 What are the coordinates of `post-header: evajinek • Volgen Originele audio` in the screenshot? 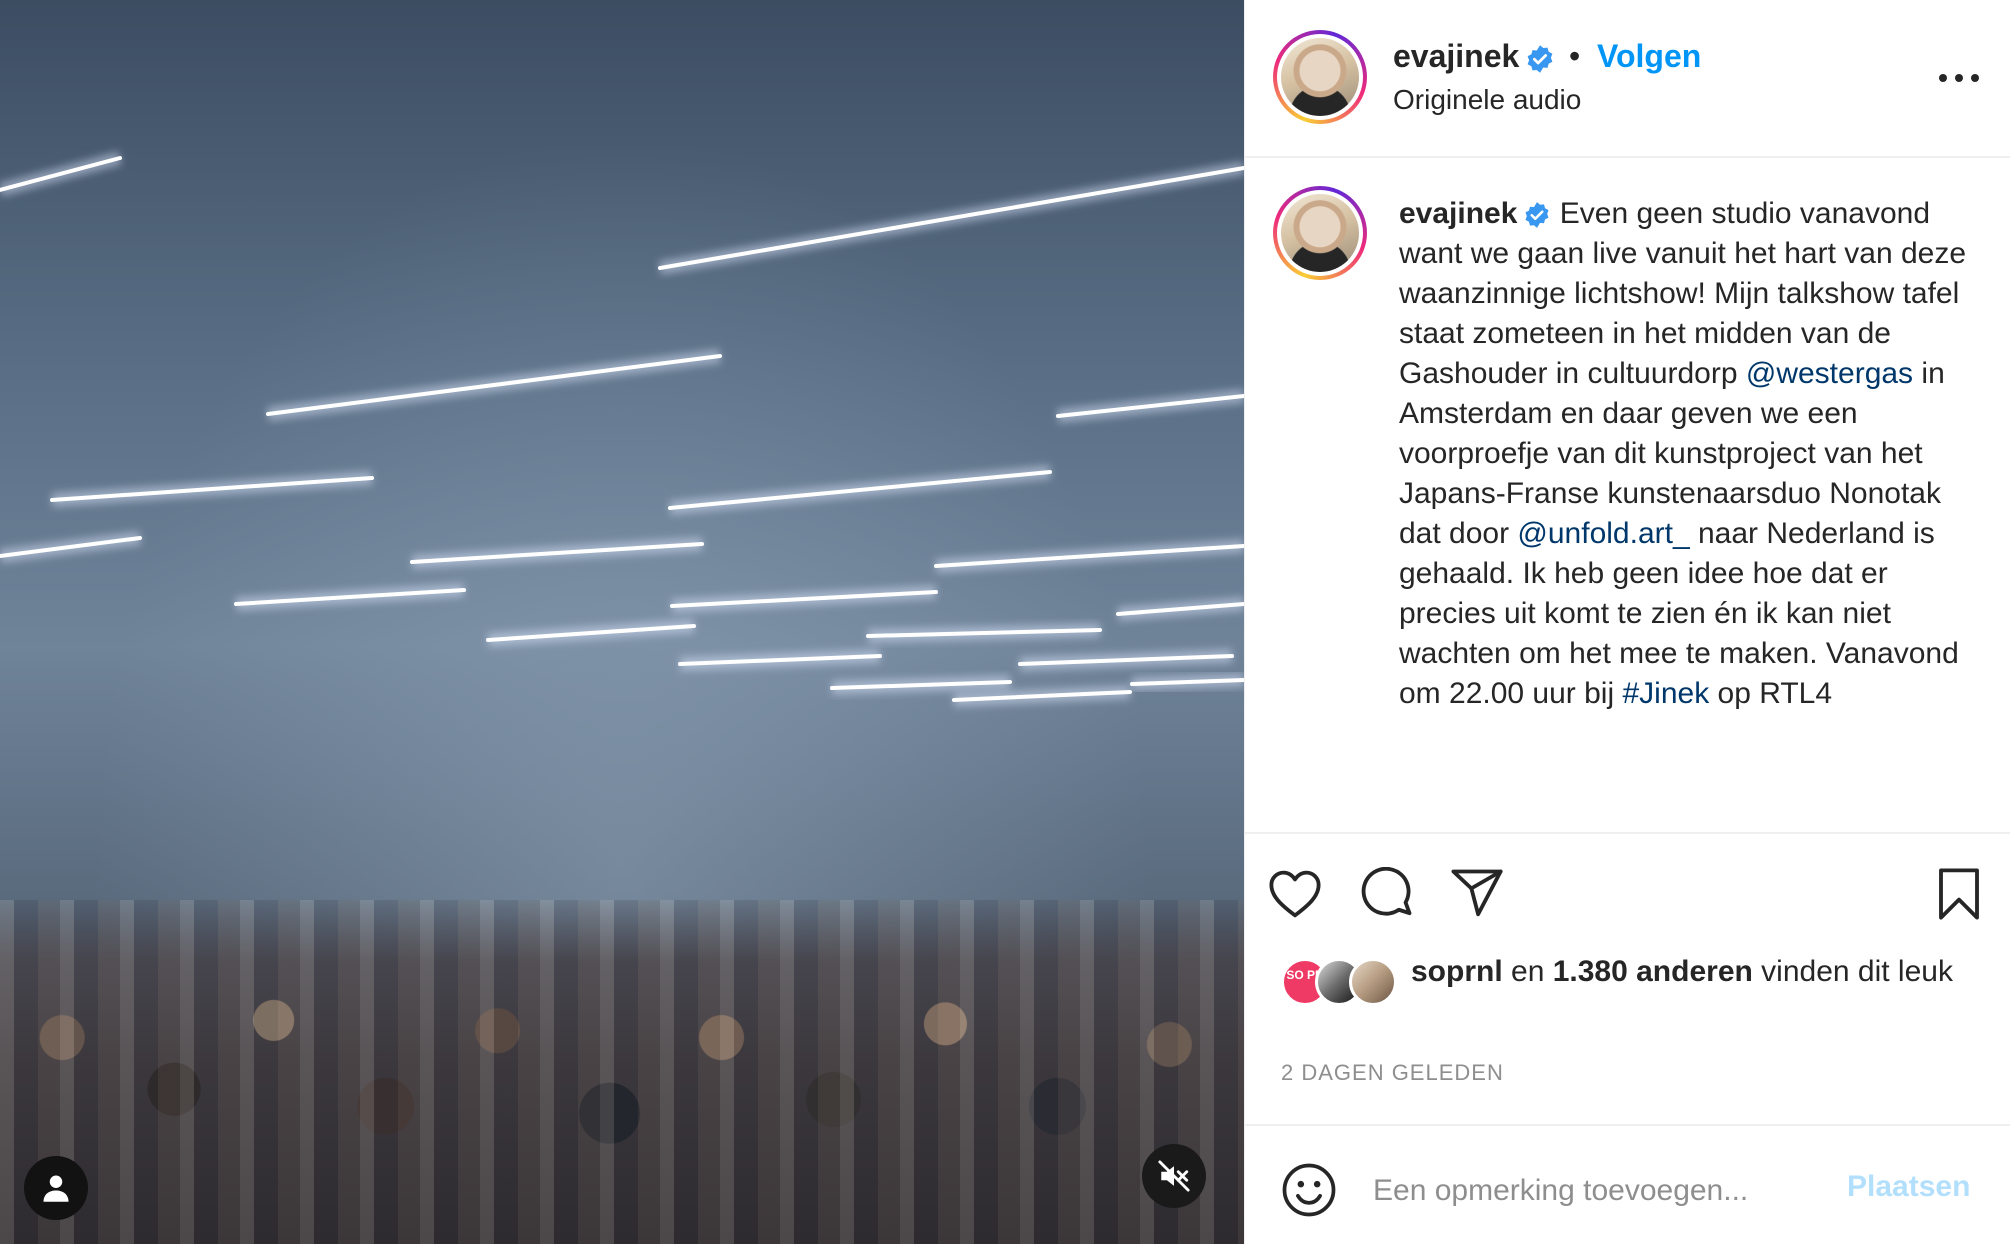 It's located at (1627, 79).